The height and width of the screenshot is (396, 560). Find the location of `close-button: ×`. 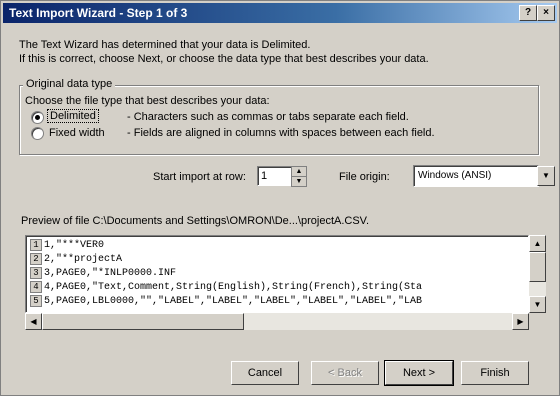

close-button: × is located at coordinates (546, 13).